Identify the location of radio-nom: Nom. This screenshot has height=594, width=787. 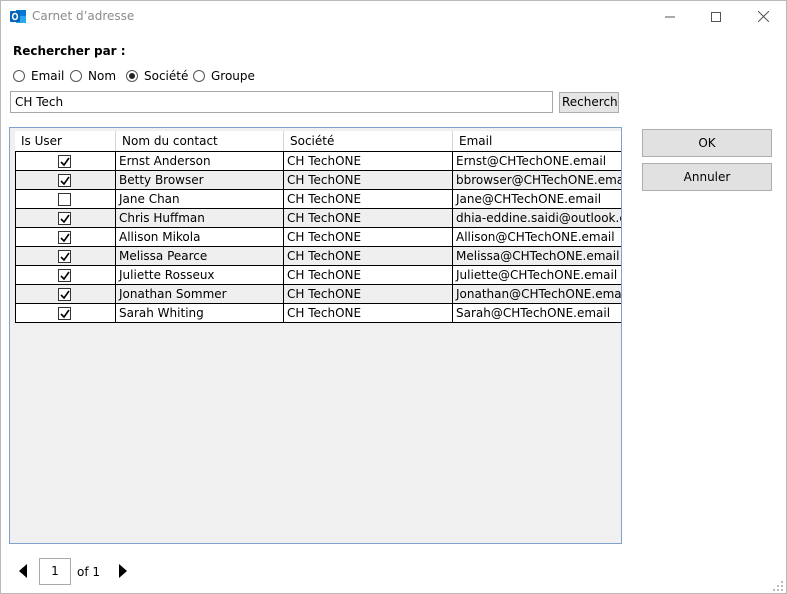
(93, 76).